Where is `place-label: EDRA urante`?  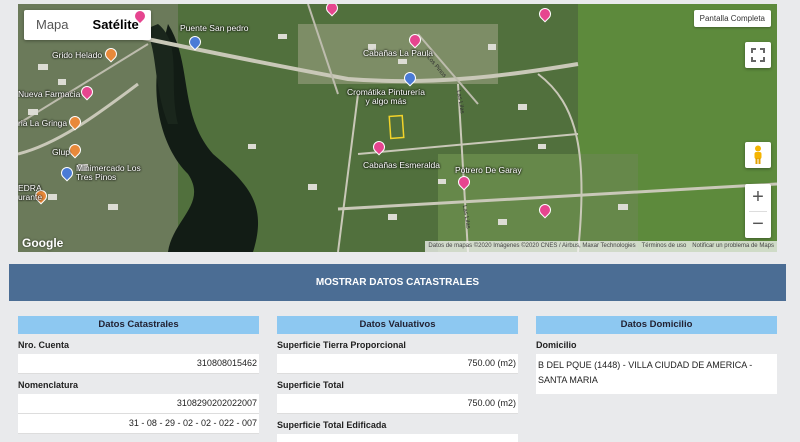 place-label: EDRA urante is located at coordinates (30, 192).